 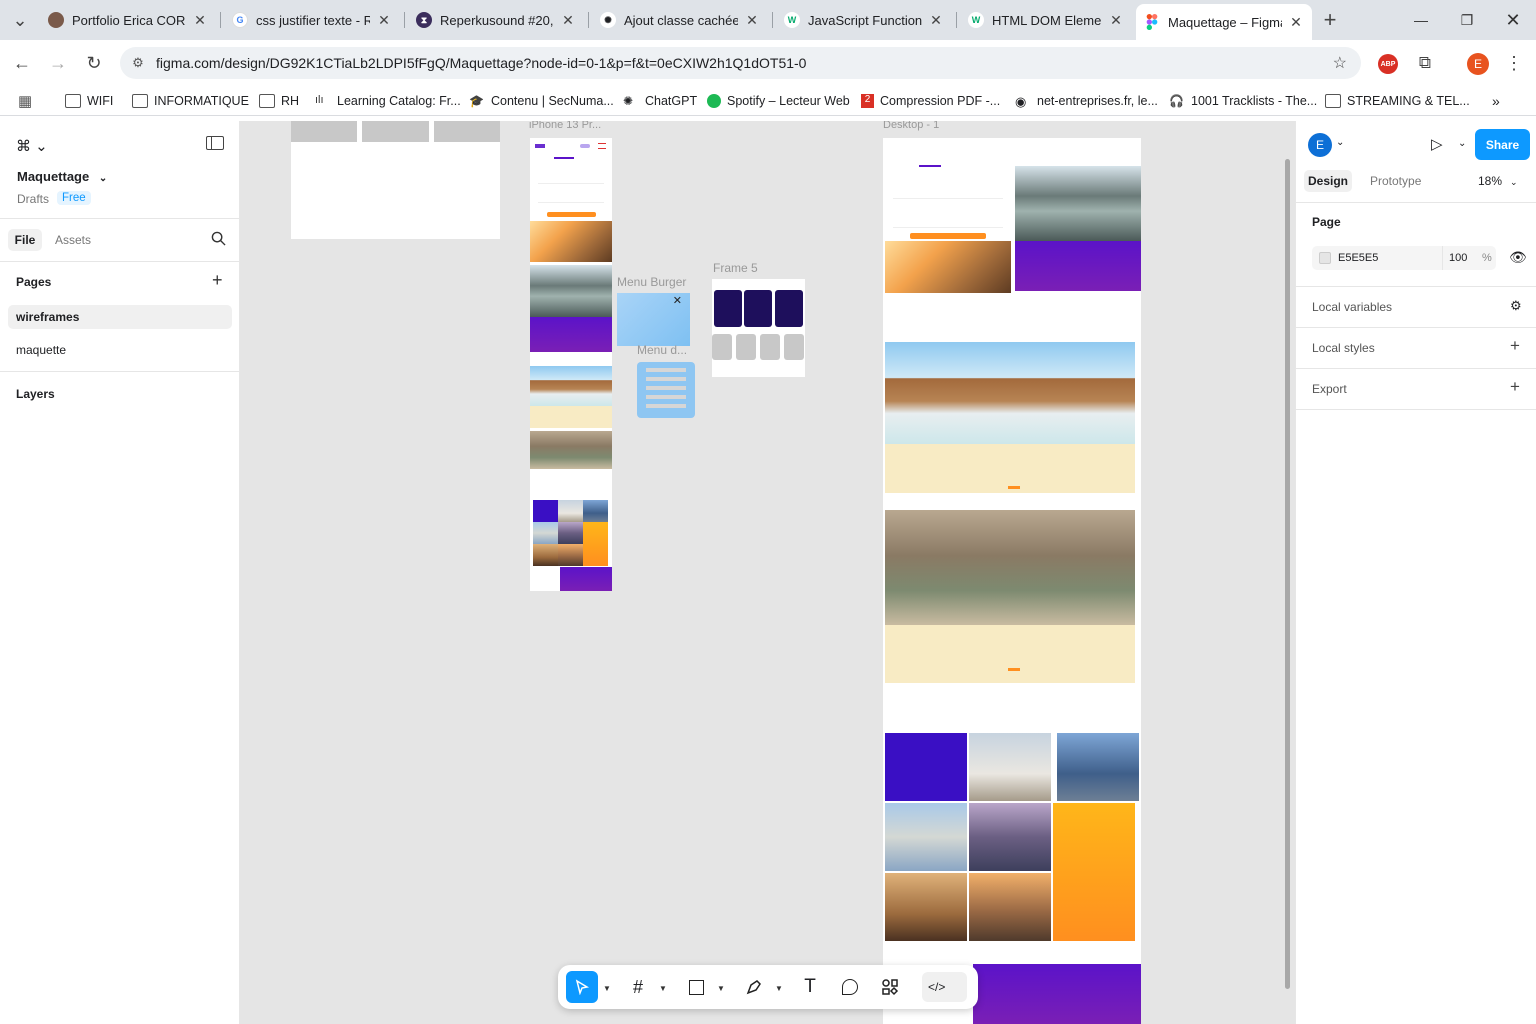 What do you see at coordinates (33, 199) in the screenshot?
I see `drafts-label: Drafts` at bounding box center [33, 199].